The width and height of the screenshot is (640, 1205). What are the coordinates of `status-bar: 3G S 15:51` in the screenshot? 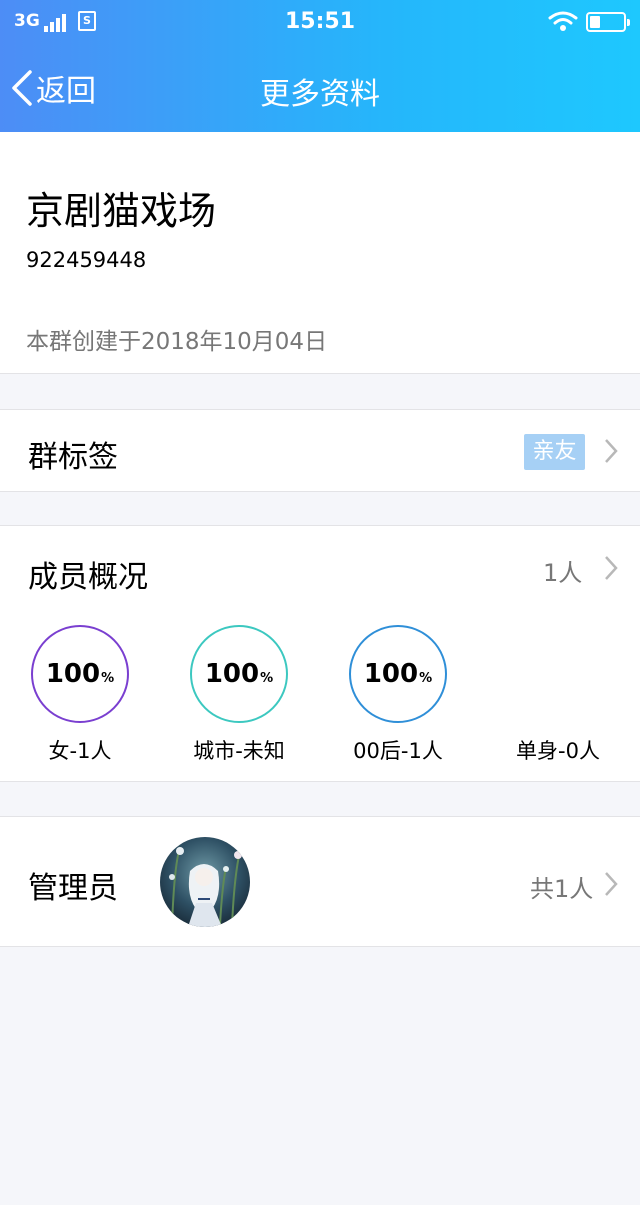 It's located at (320, 22).